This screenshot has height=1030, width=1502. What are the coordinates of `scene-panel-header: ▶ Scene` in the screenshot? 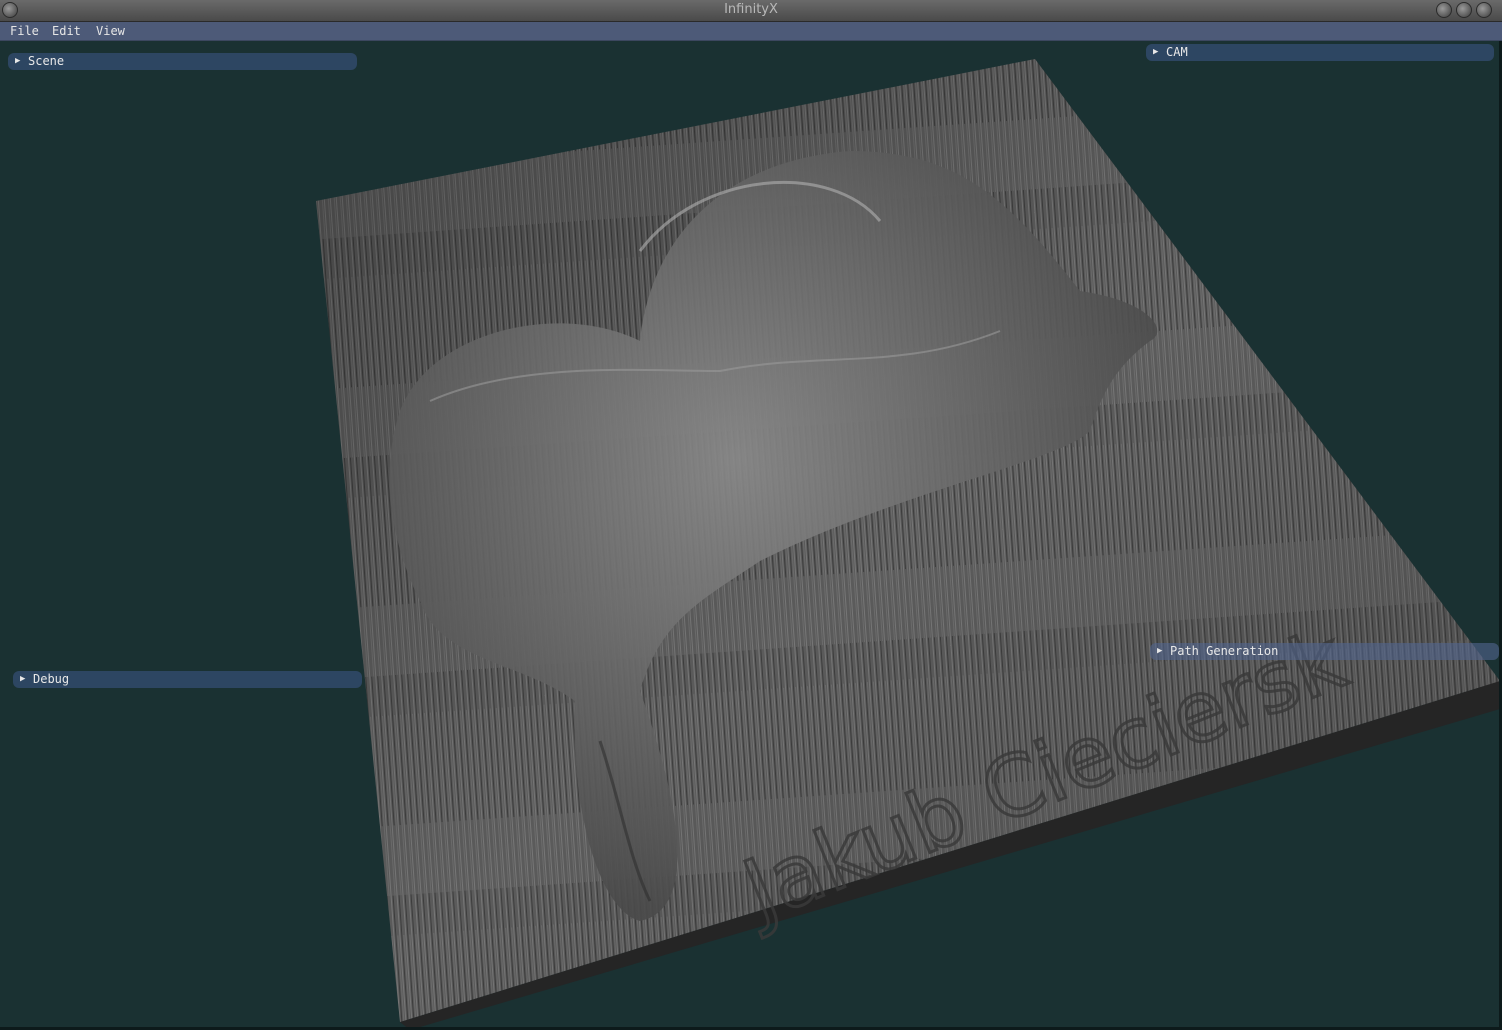 It's located at (182, 61).